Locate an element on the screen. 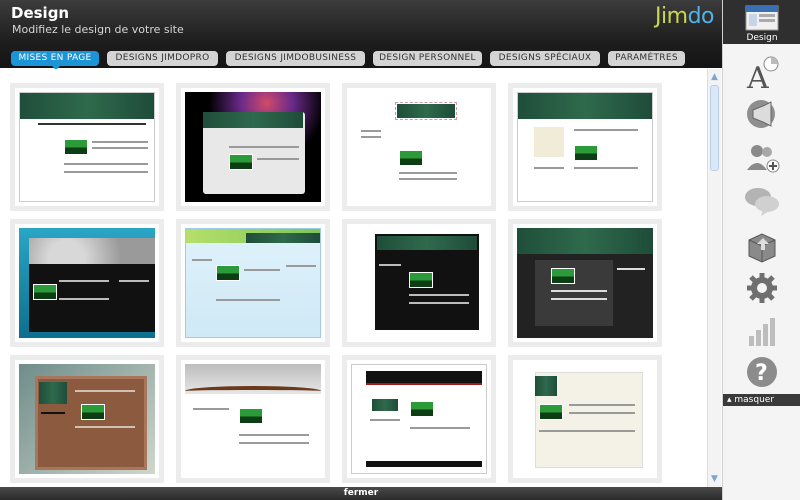 The width and height of the screenshot is (800, 500). package-box-icon is located at coordinates (762, 248).